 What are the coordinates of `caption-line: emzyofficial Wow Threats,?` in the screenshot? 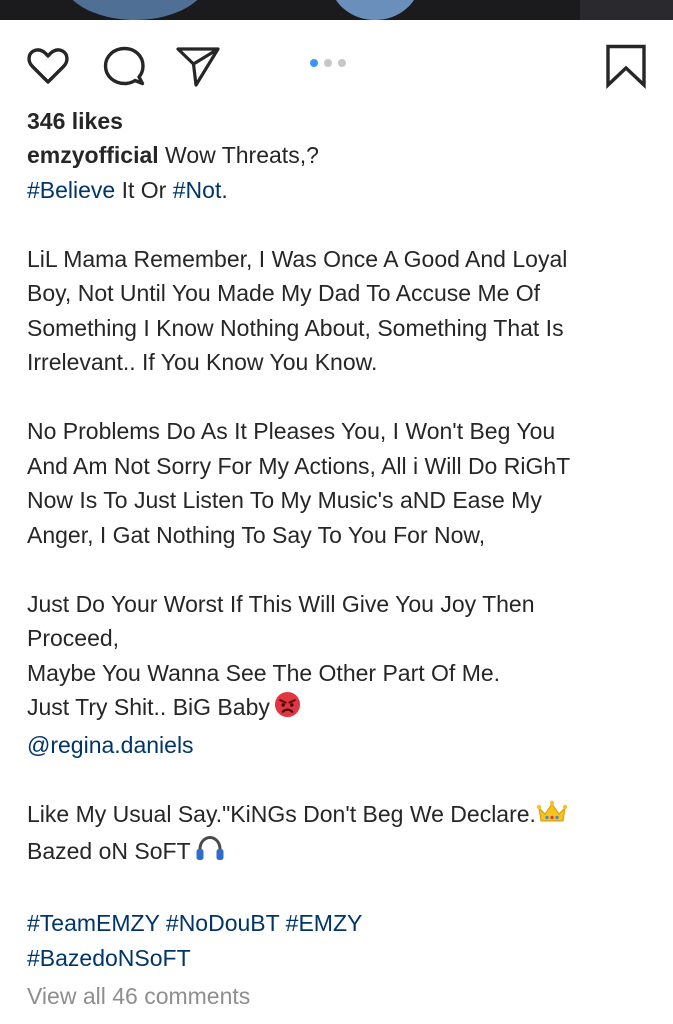 It's located at (342, 155).